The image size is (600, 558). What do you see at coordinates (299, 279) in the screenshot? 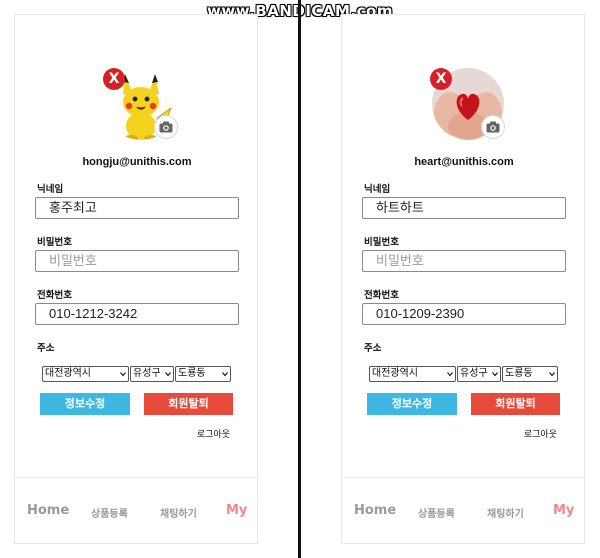
I see `screen-divider` at bounding box center [299, 279].